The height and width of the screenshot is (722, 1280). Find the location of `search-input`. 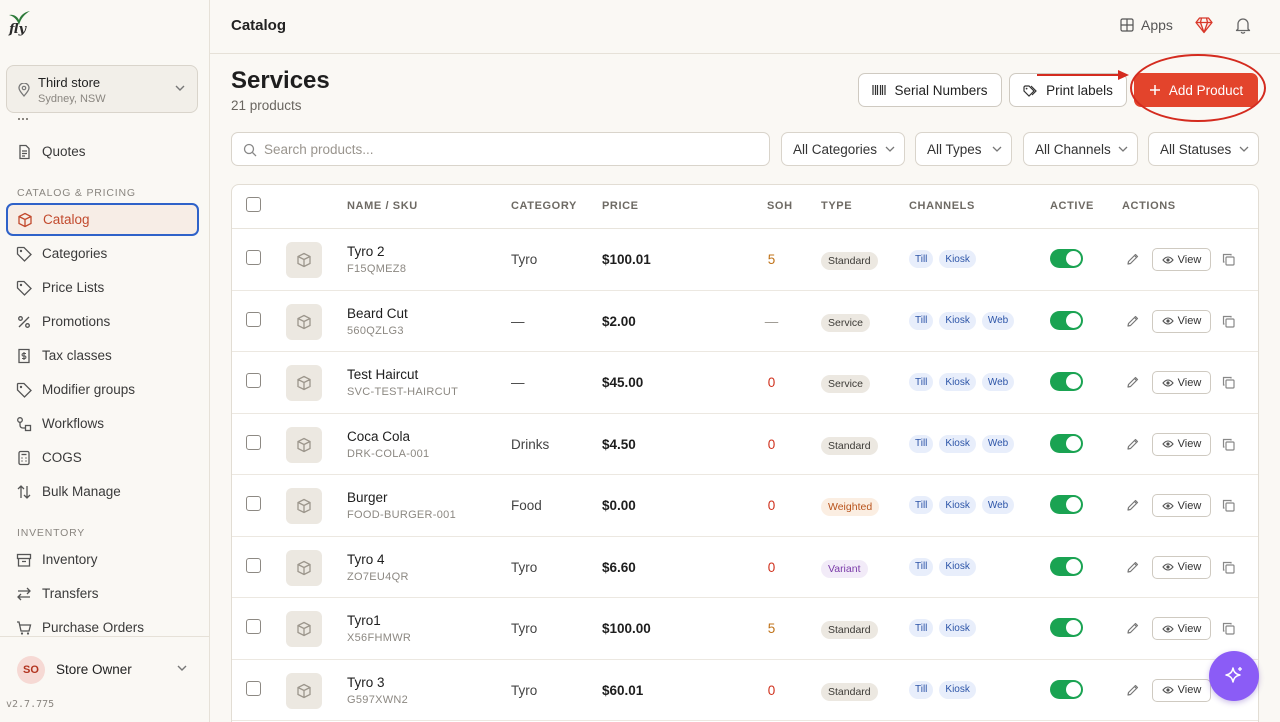

search-input is located at coordinates (511, 149).